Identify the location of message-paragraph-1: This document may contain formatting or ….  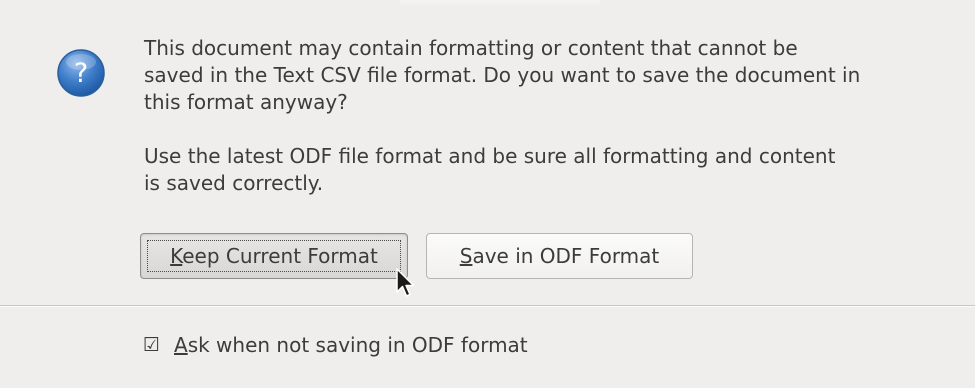
(502, 75).